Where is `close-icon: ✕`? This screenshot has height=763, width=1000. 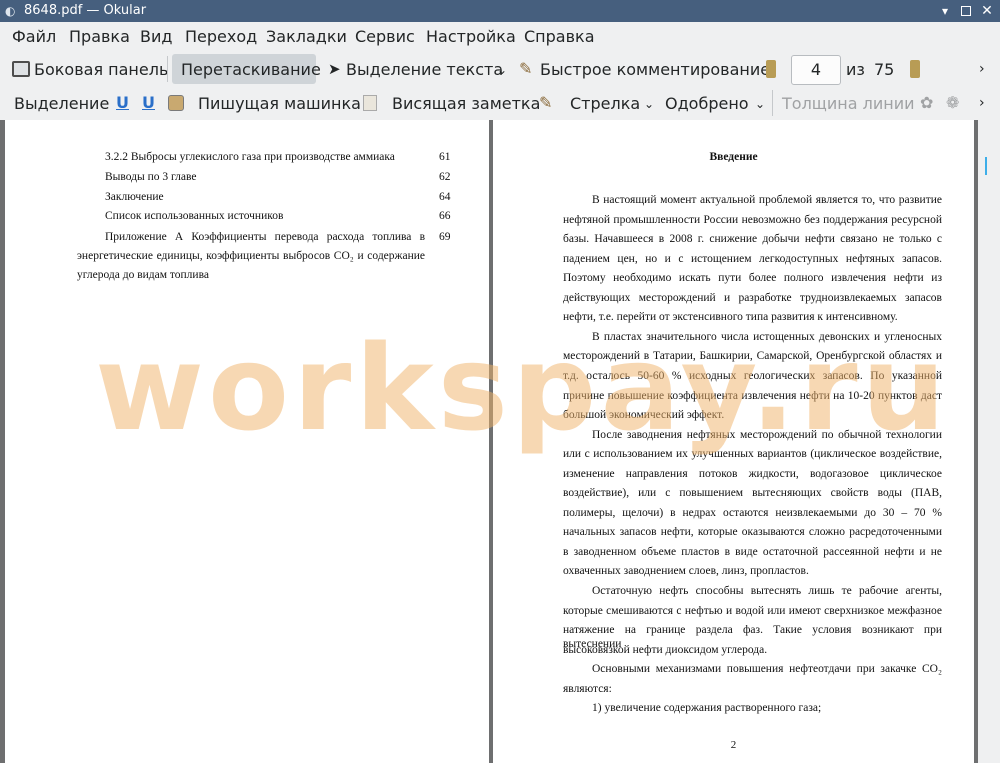
close-icon: ✕ is located at coordinates (987, 11).